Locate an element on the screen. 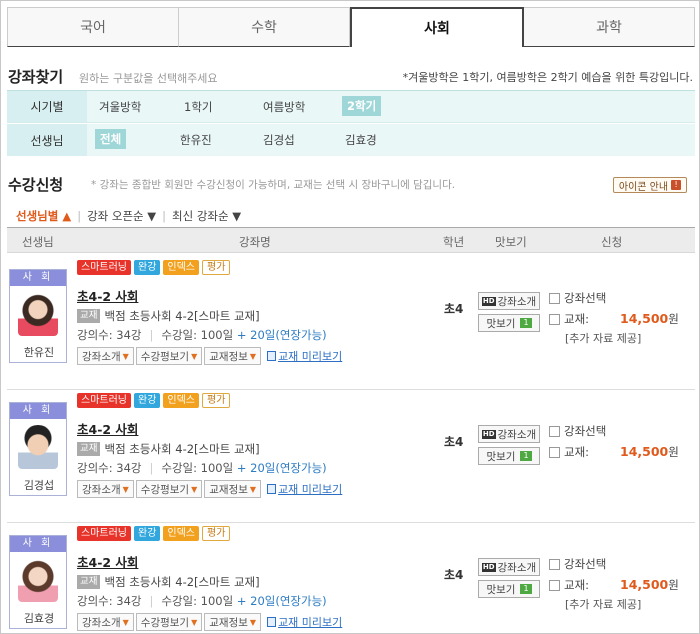  period-option-sem2: 2학기 is located at coordinates (362, 106).